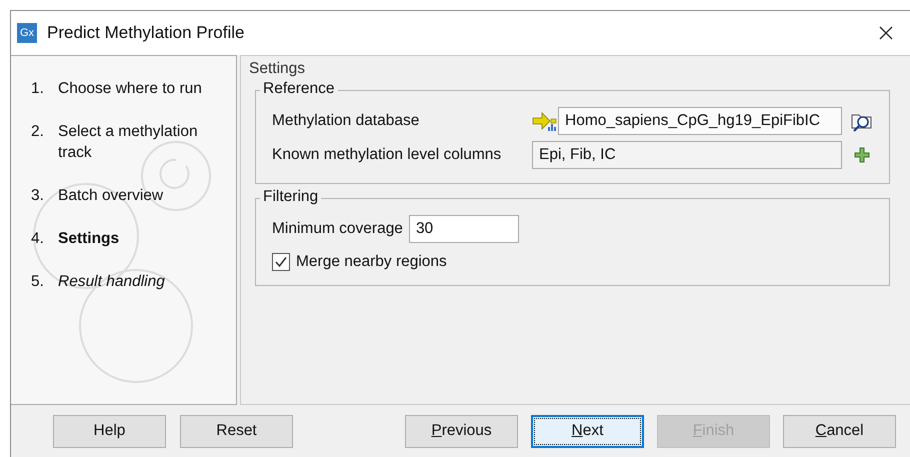  I want to click on panel-title: Settings, so click(277, 69).